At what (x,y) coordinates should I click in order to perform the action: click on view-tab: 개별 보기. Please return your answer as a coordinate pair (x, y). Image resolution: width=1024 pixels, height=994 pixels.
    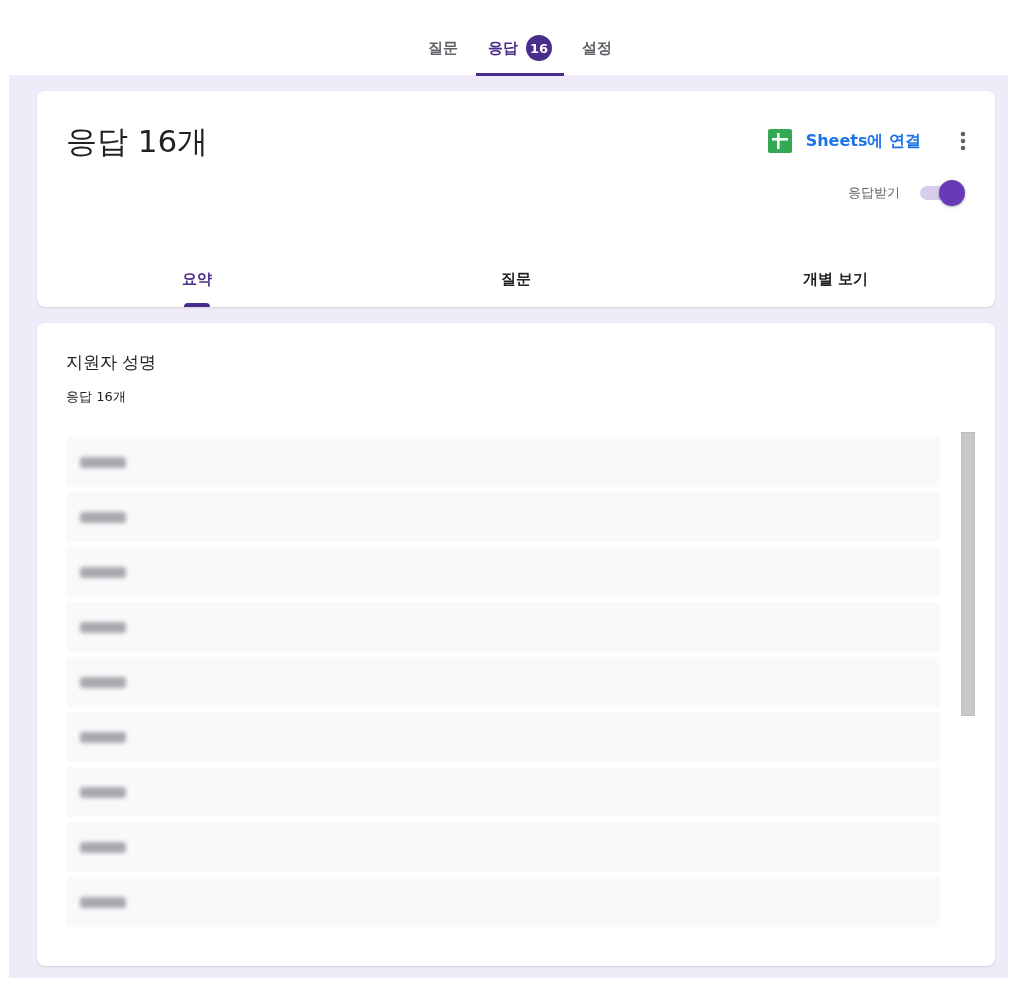
    Looking at the image, I should click on (835, 279).